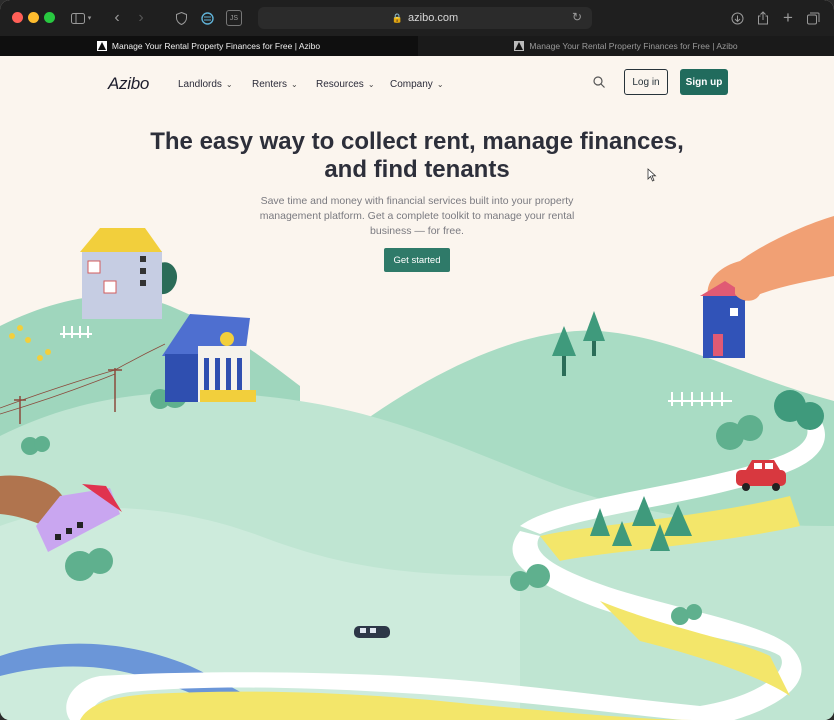 Image resolution: width=834 pixels, height=720 pixels. What do you see at coordinates (49, 17) in the screenshot?
I see `zoom-window-button` at bounding box center [49, 17].